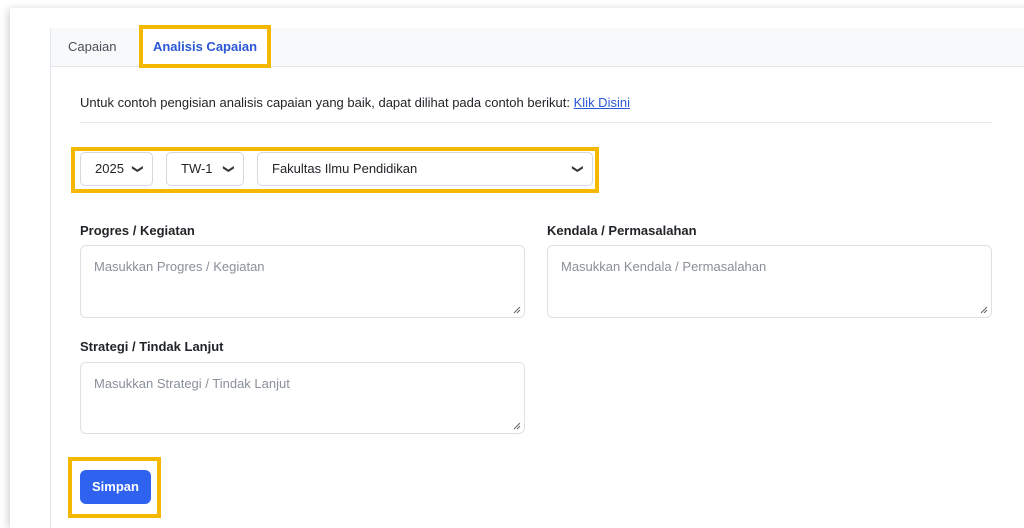 This screenshot has width=1024, height=528. Describe the element at coordinates (769, 281) in the screenshot. I see `kendala-textarea: Masukkan Kendala / Permasalahan` at that location.